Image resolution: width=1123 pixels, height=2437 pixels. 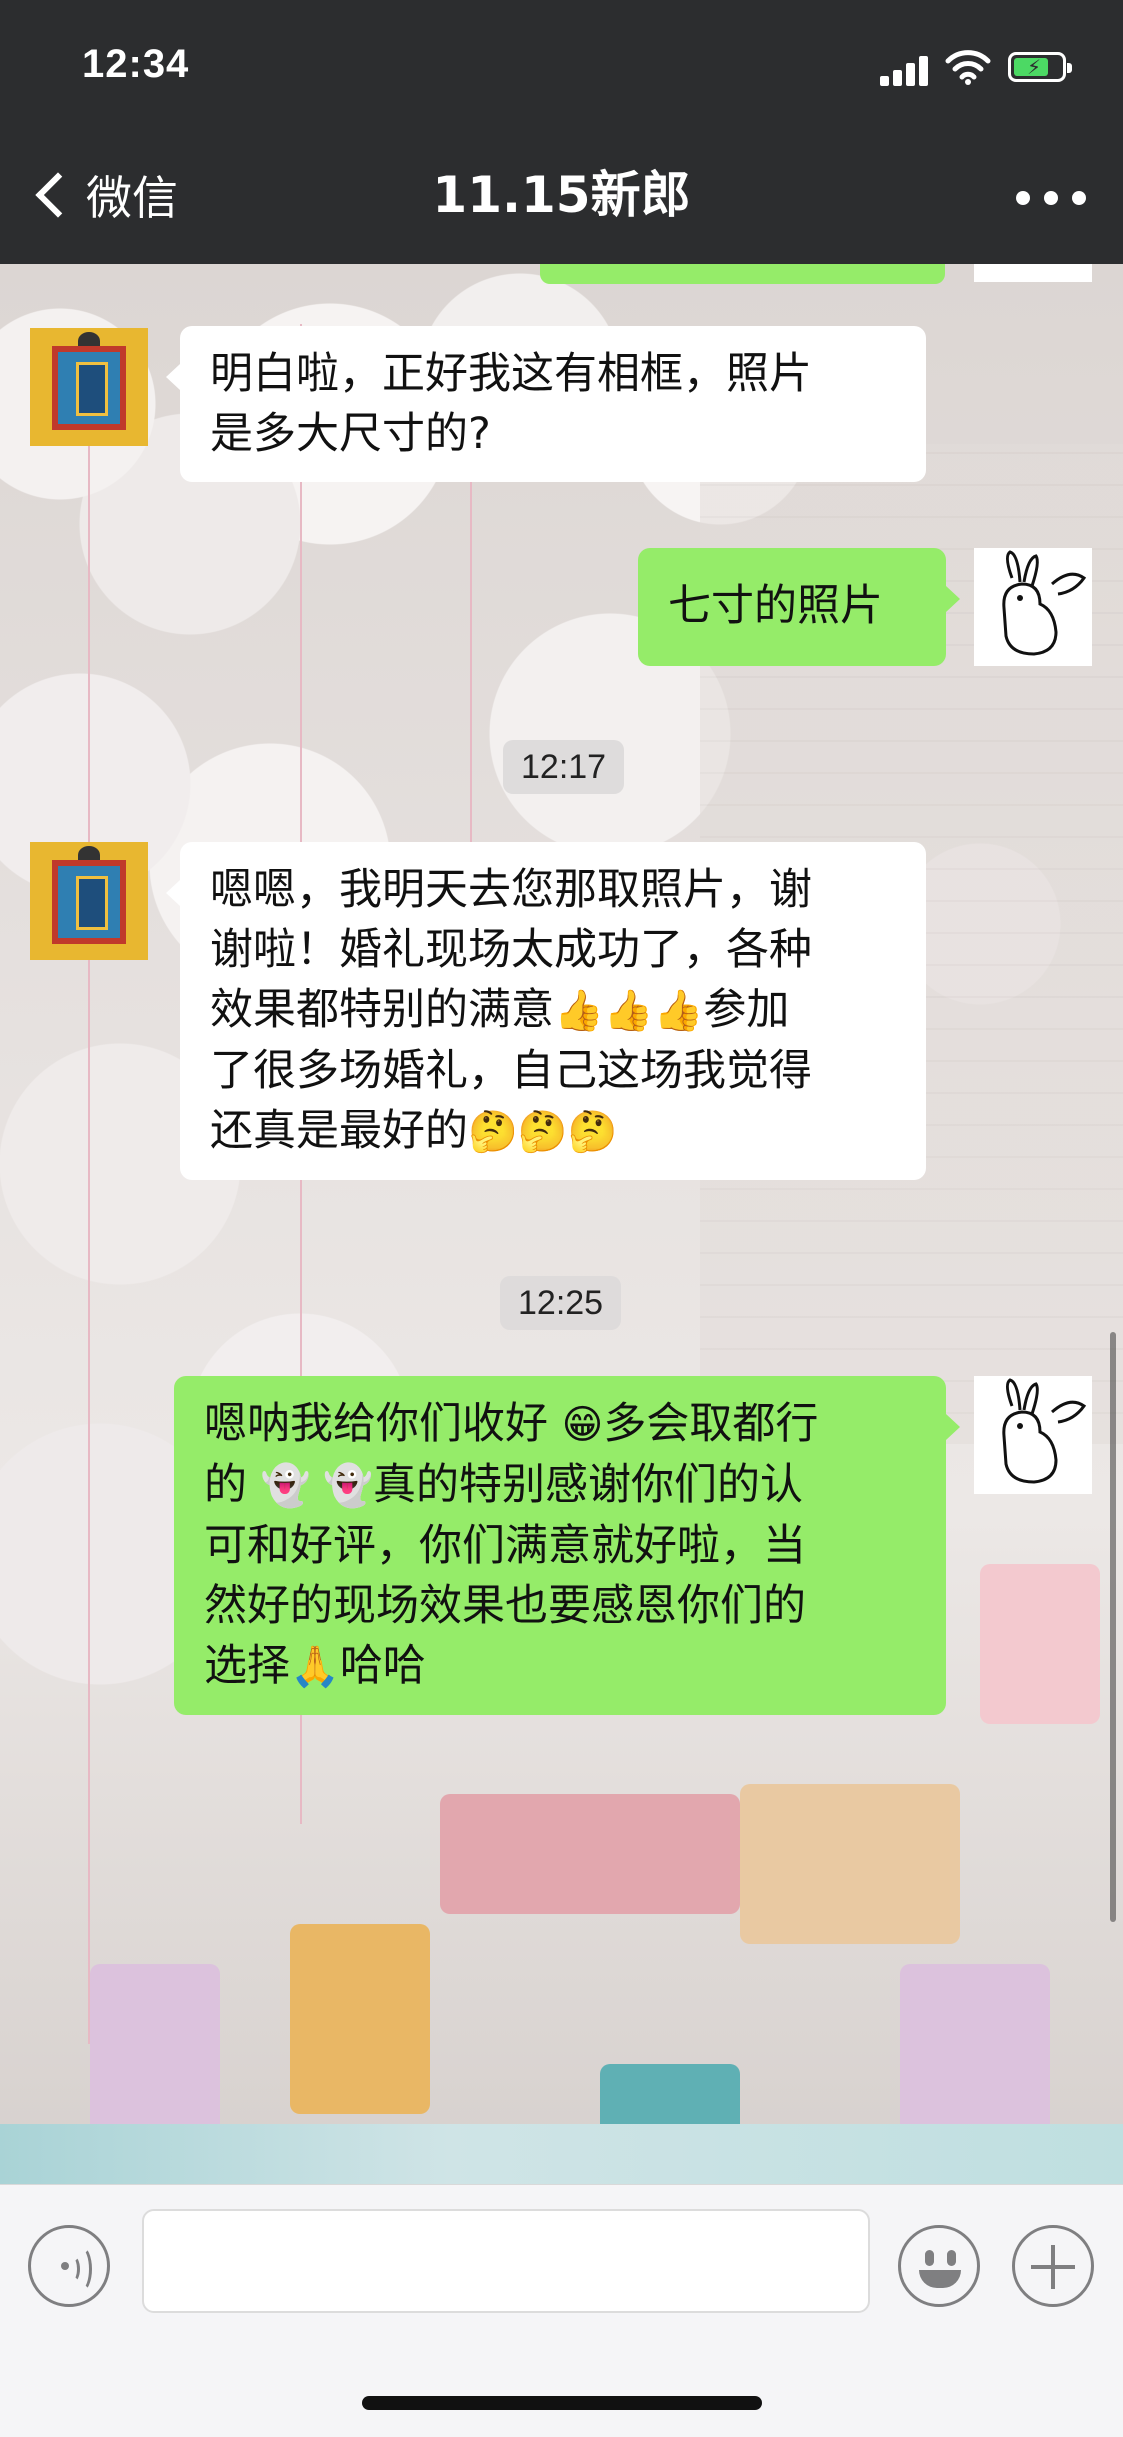 I want to click on message-bubble-partial, so click(x=742, y=274).